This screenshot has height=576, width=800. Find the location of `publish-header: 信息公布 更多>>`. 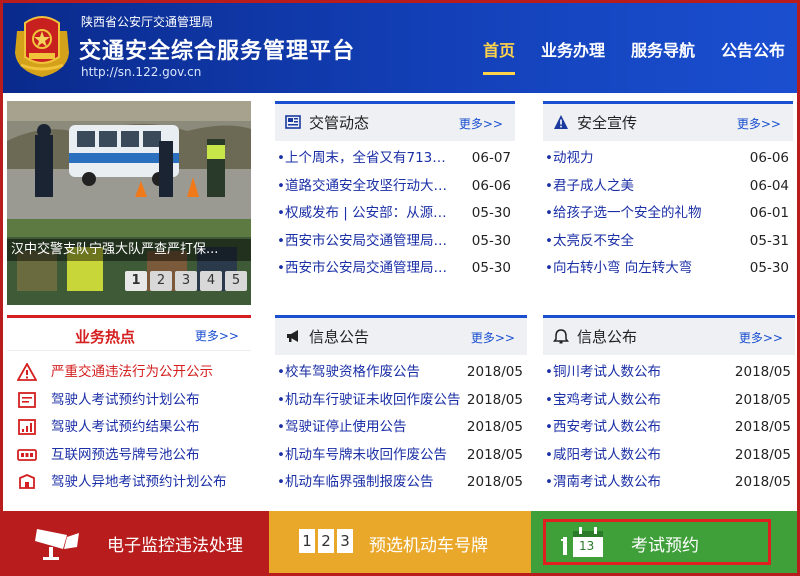

publish-header: 信息公布 更多>> is located at coordinates (669, 335).